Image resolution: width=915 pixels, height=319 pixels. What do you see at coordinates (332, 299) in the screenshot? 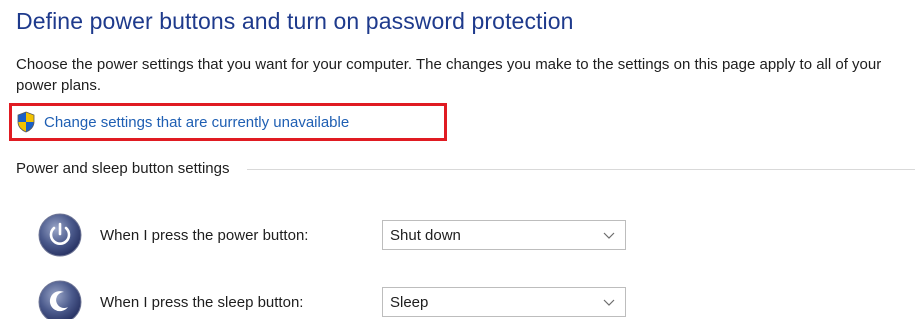
I see `sleep-button-setting-row: When I press the sleep button: Sleep` at bounding box center [332, 299].